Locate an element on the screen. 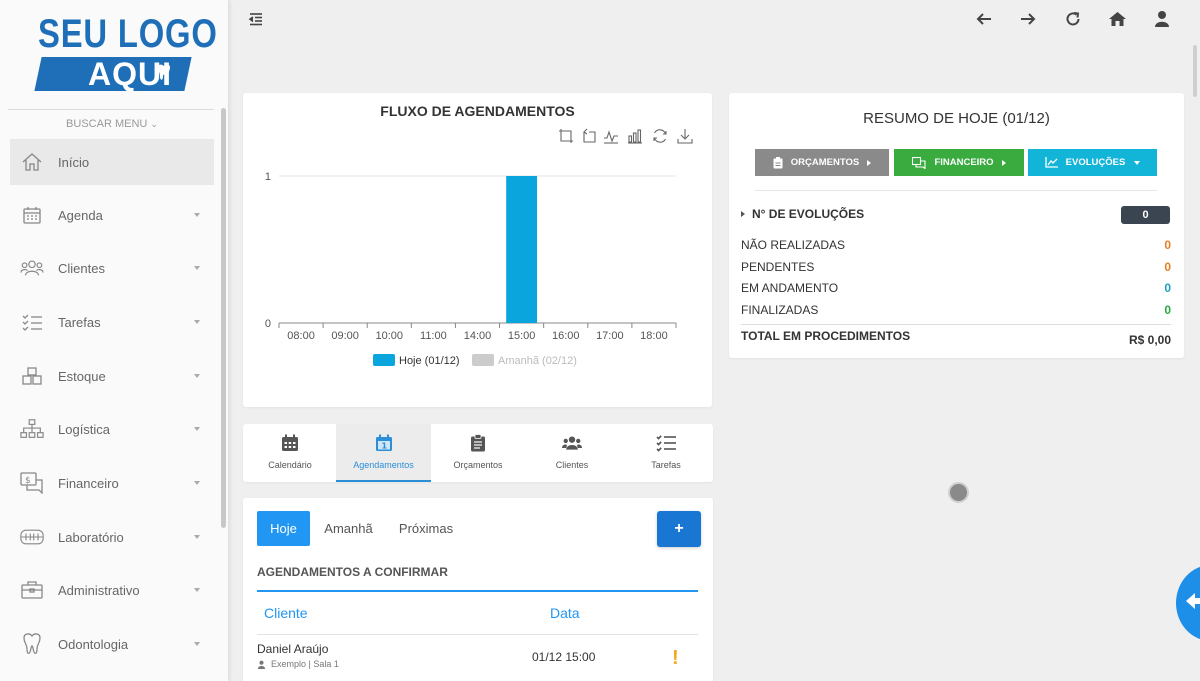  financeiro-button-label: FINANCEIRO is located at coordinates (964, 162).